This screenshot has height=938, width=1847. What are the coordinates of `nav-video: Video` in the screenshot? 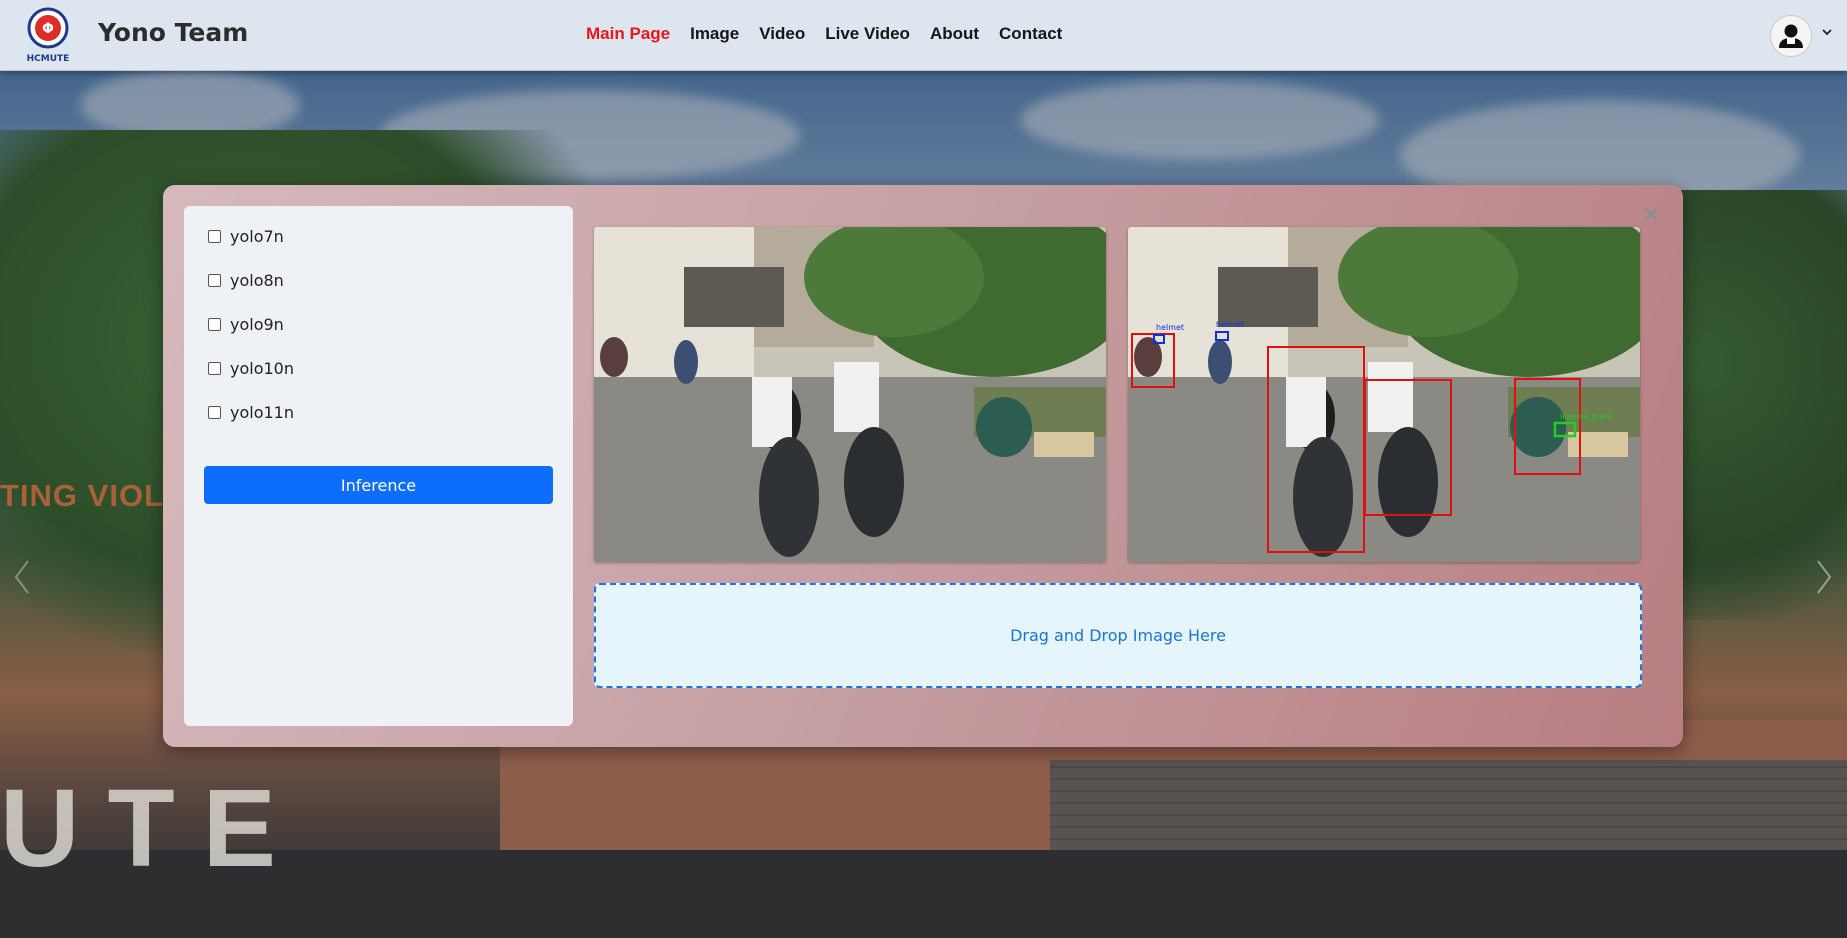 It's located at (782, 34).